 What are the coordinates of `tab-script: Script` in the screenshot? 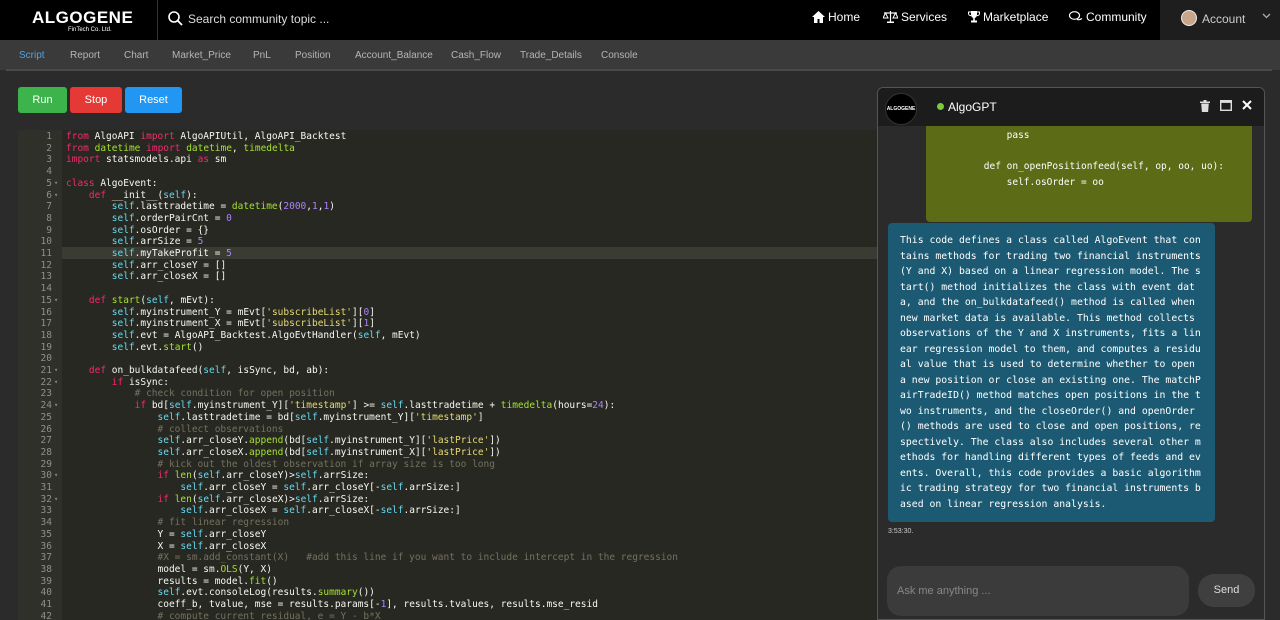 It's located at (32, 55).